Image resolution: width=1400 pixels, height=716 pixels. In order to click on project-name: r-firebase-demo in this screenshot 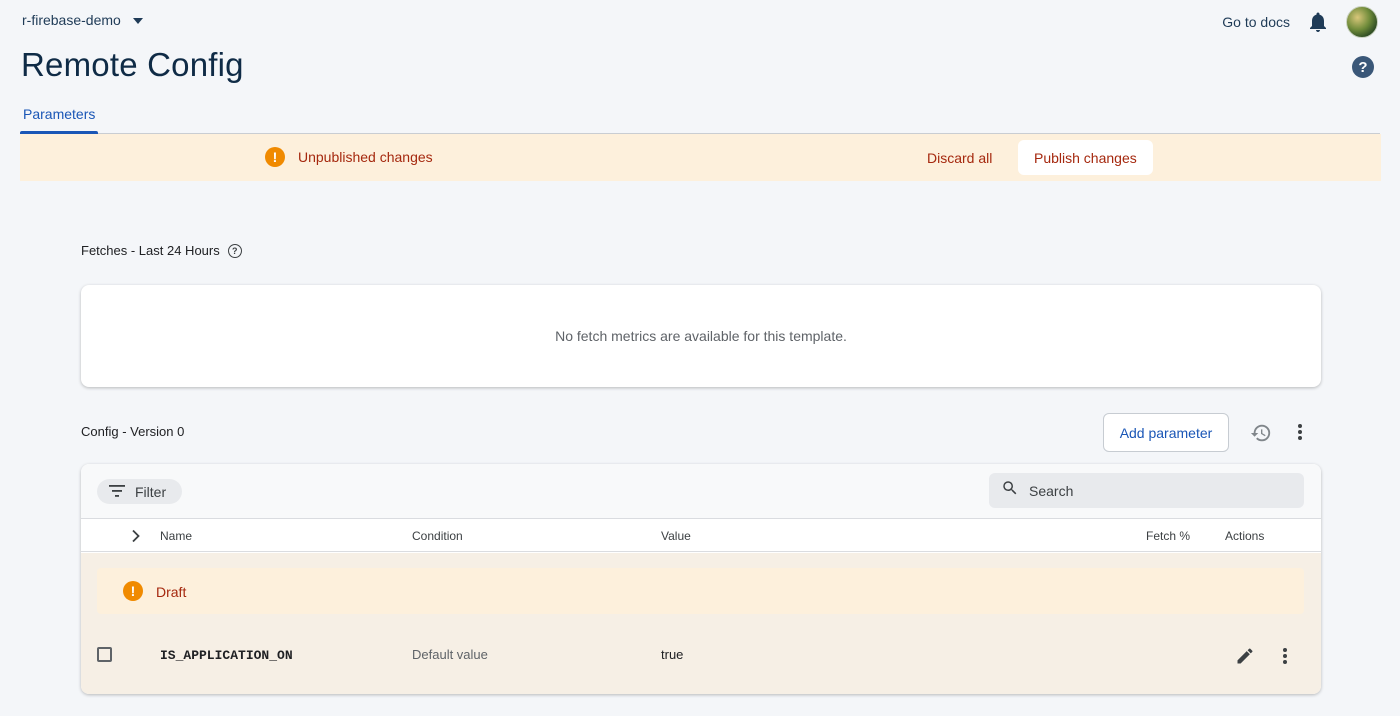, I will do `click(71, 20)`.